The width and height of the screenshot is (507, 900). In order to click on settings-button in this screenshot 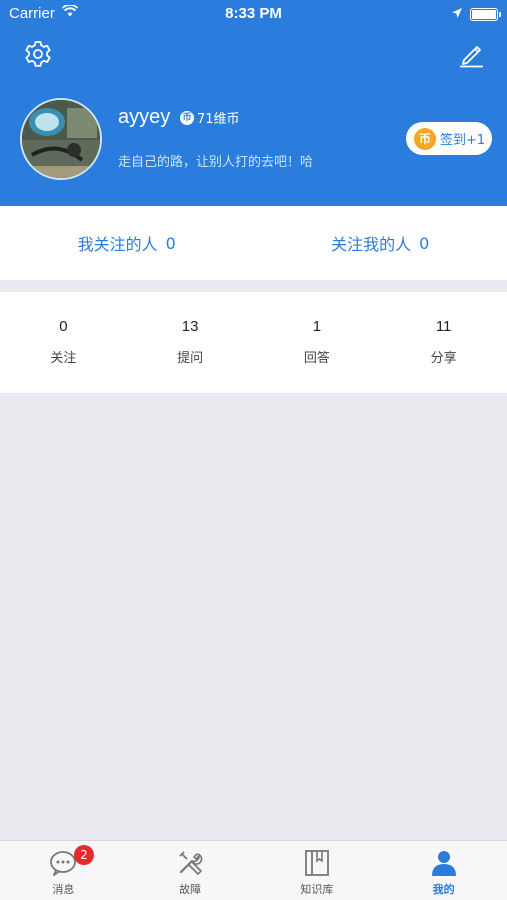, I will do `click(38, 54)`.